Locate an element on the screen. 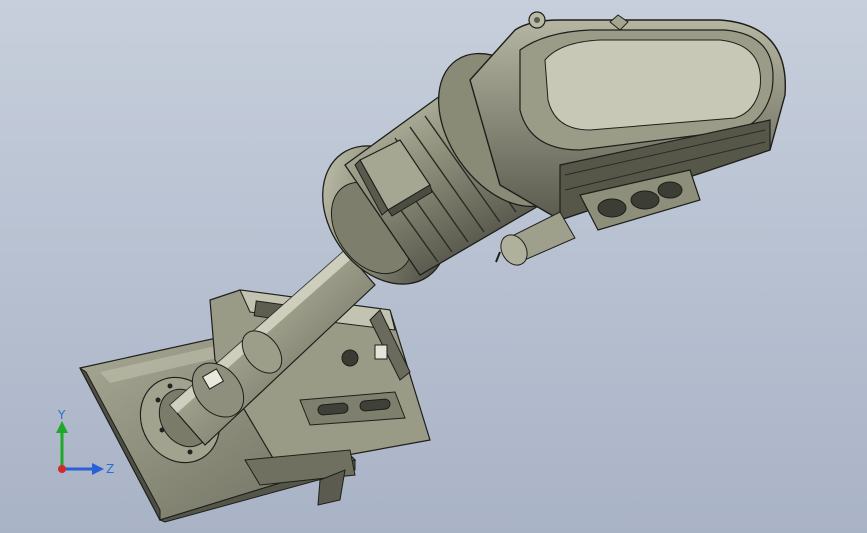 Image resolution: width=867 pixels, height=533 pixels. y-axis-label: Y is located at coordinates (61, 415).